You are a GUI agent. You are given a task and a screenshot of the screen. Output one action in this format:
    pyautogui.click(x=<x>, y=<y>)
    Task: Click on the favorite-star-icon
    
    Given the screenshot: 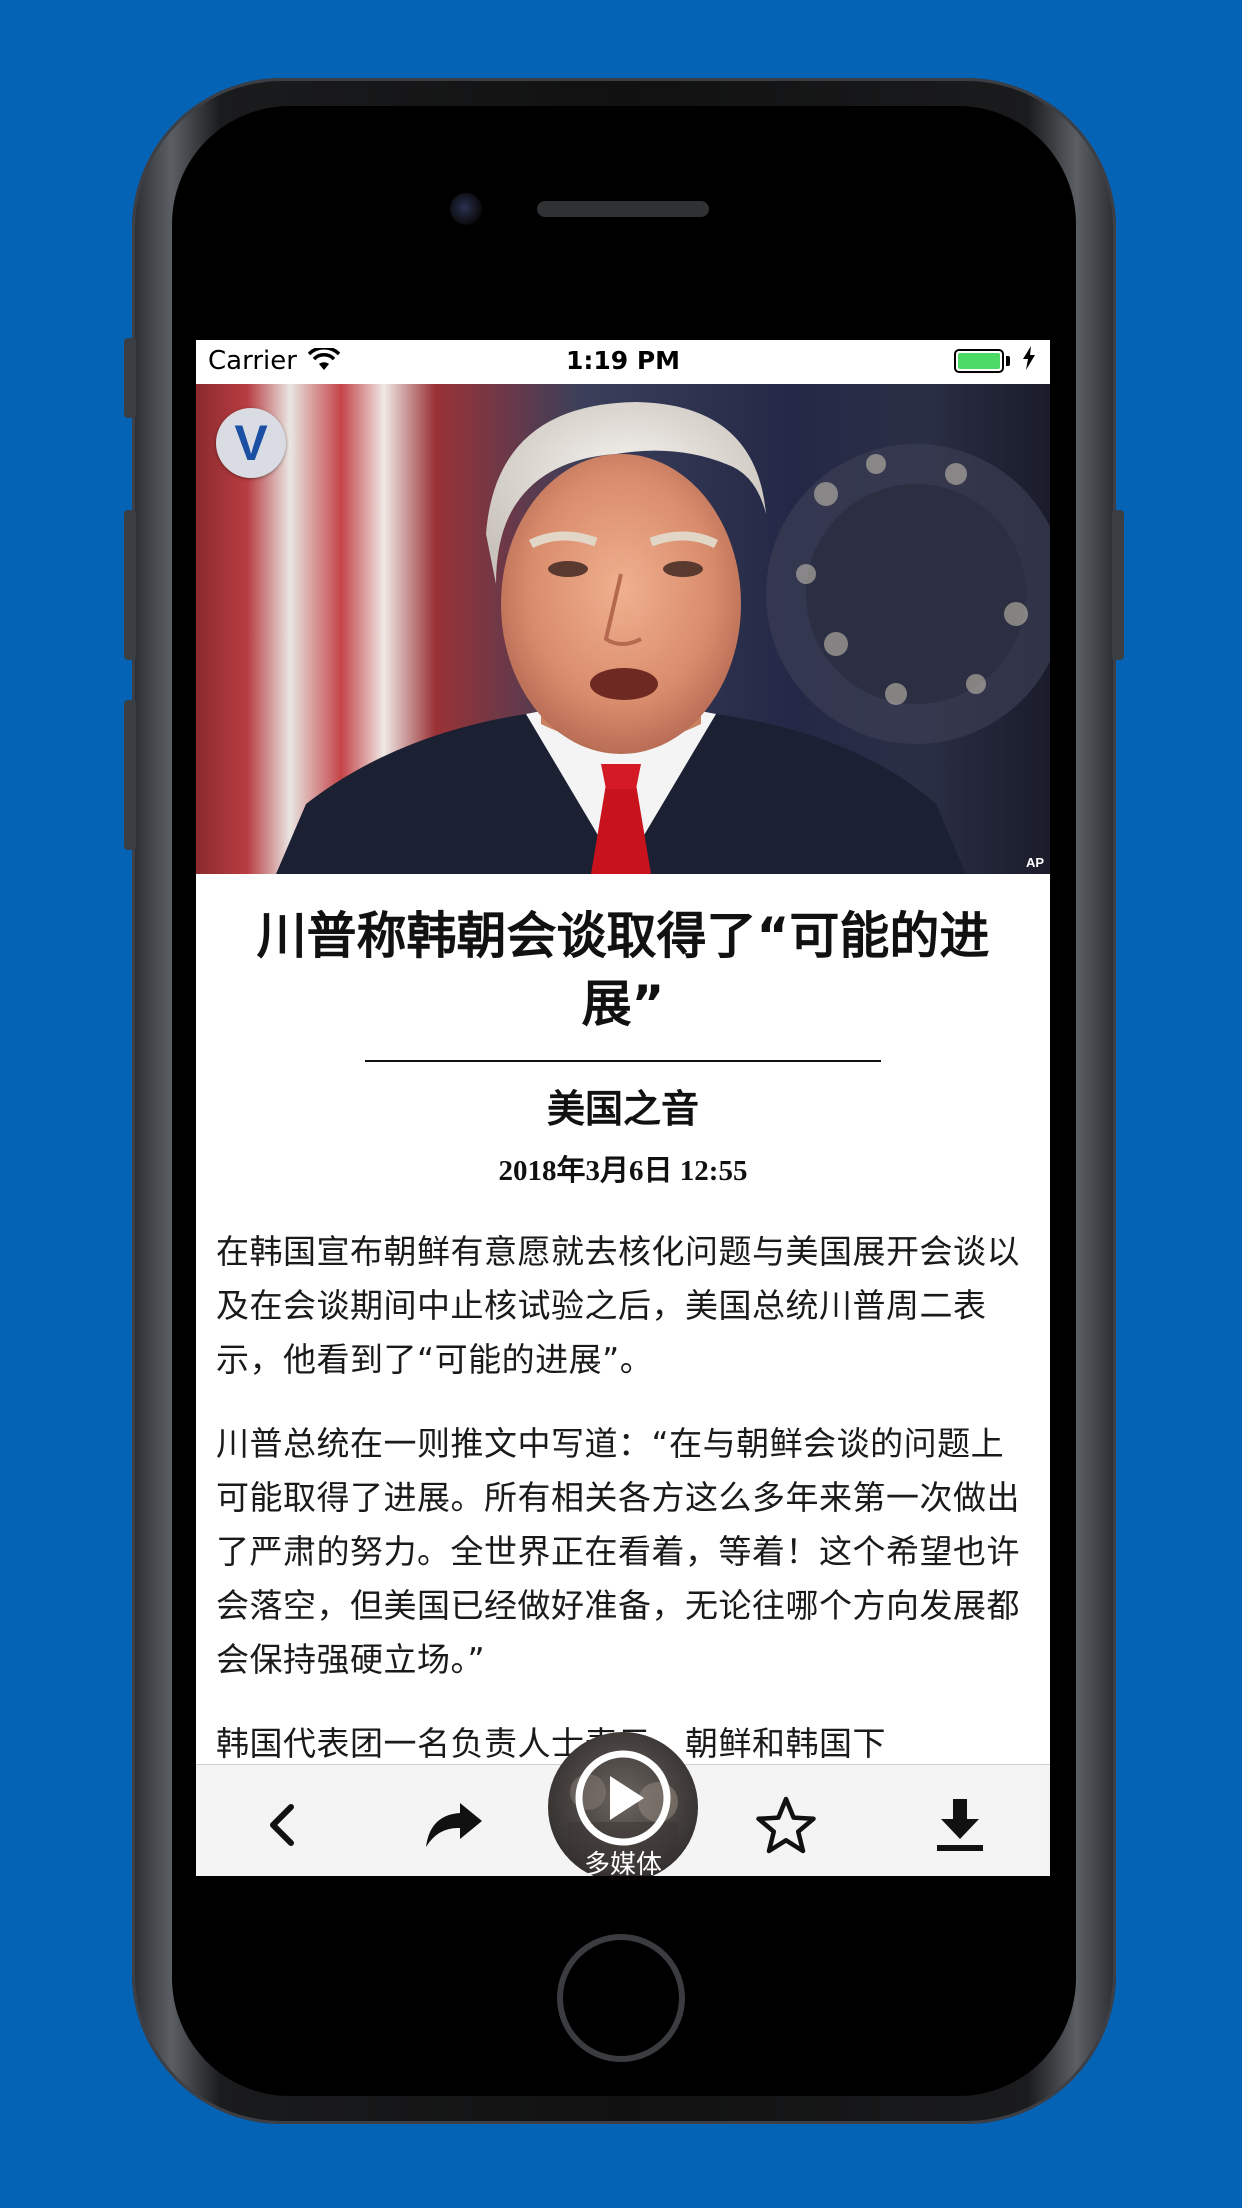 What is the action you would take?
    pyautogui.click(x=786, y=1825)
    